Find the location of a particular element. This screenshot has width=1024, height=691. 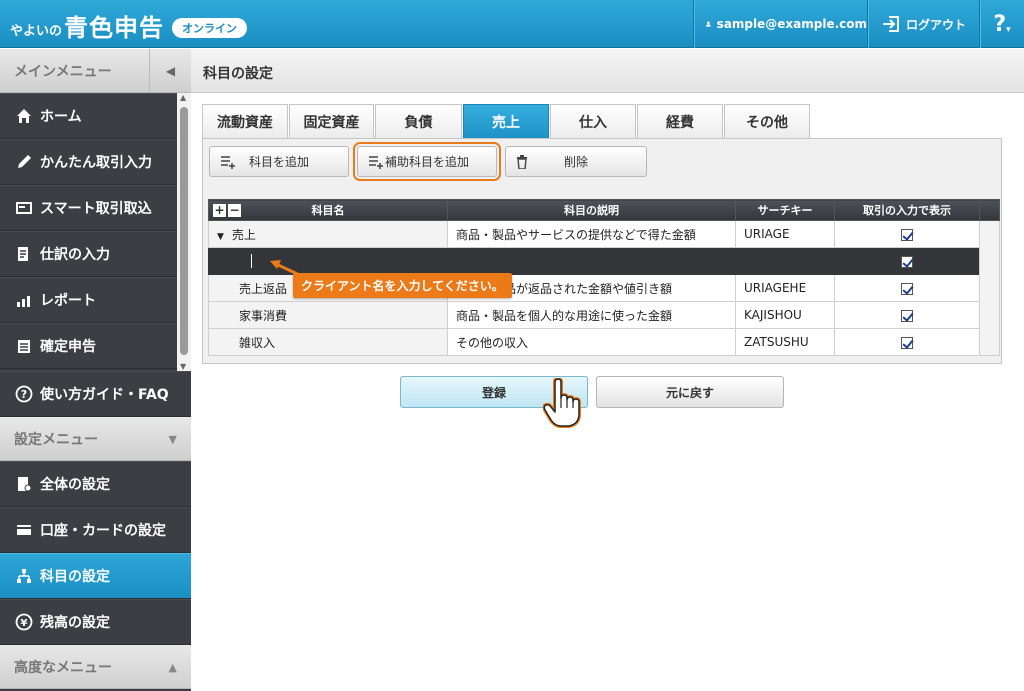

sidebar-item-smart-import: スマート取引取込 is located at coordinates (88, 208).